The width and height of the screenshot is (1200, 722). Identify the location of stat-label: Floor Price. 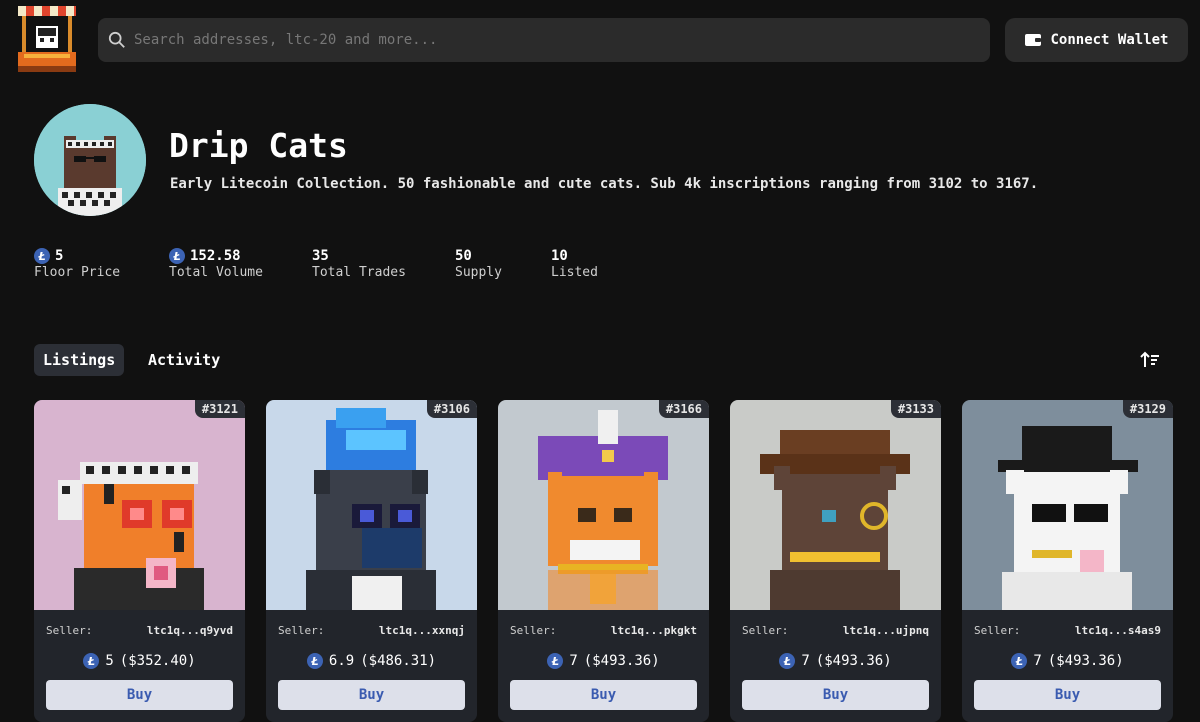
(77, 272).